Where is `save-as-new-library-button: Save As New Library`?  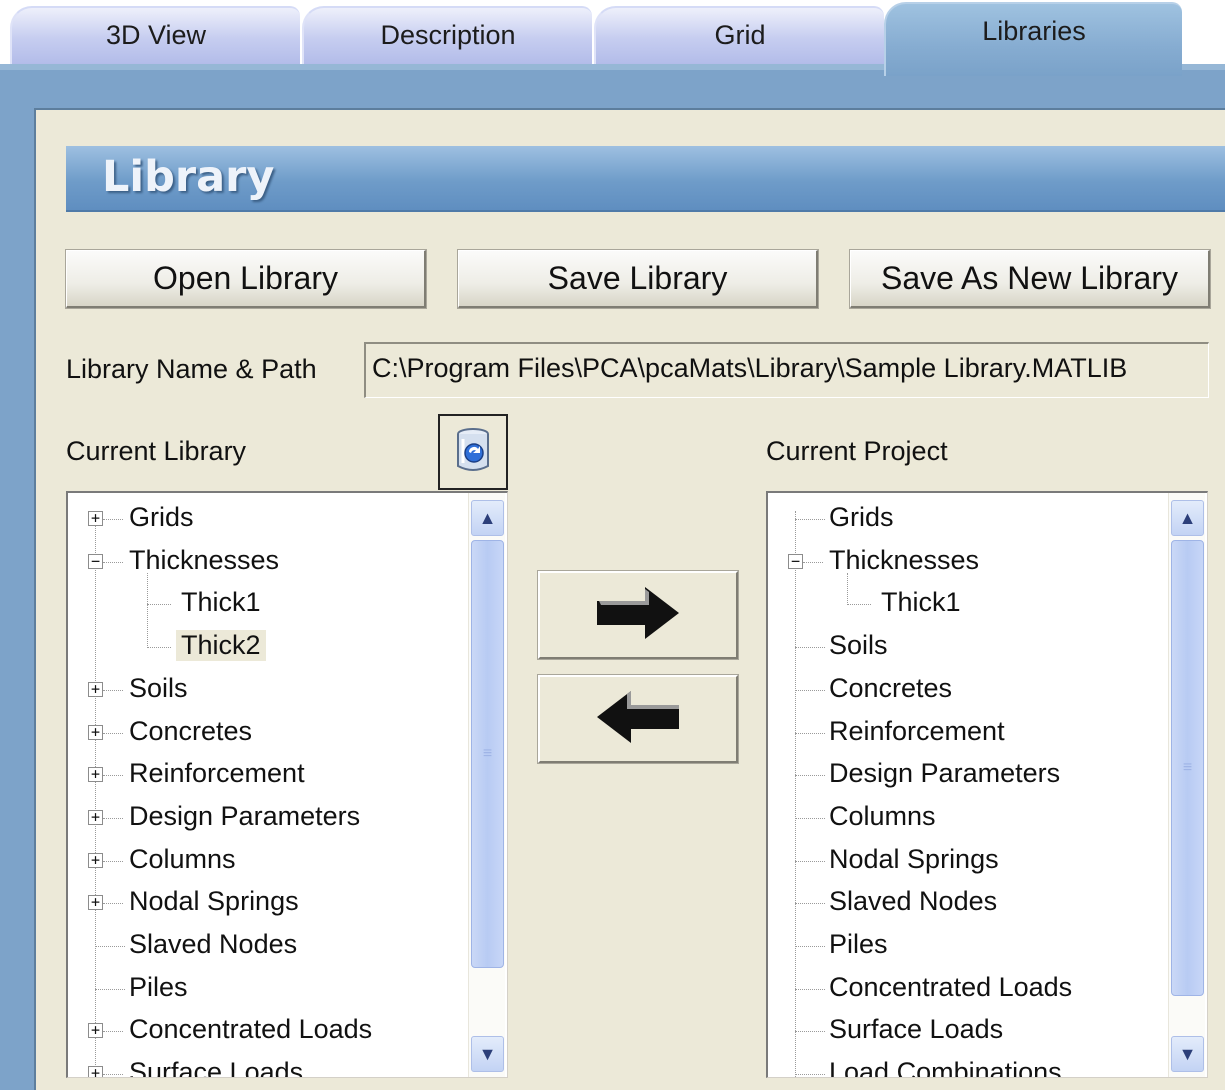 save-as-new-library-button: Save As New Library is located at coordinates (1030, 279).